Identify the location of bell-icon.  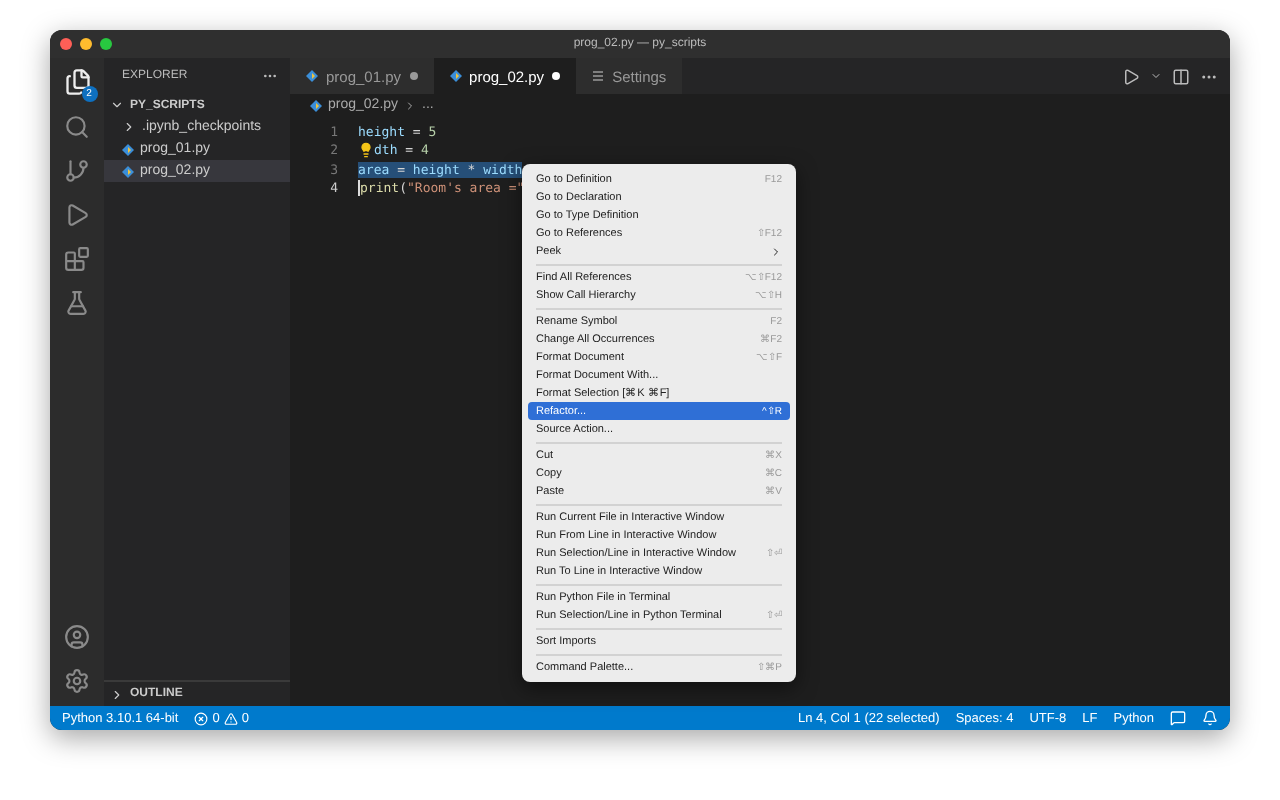
(1210, 718).